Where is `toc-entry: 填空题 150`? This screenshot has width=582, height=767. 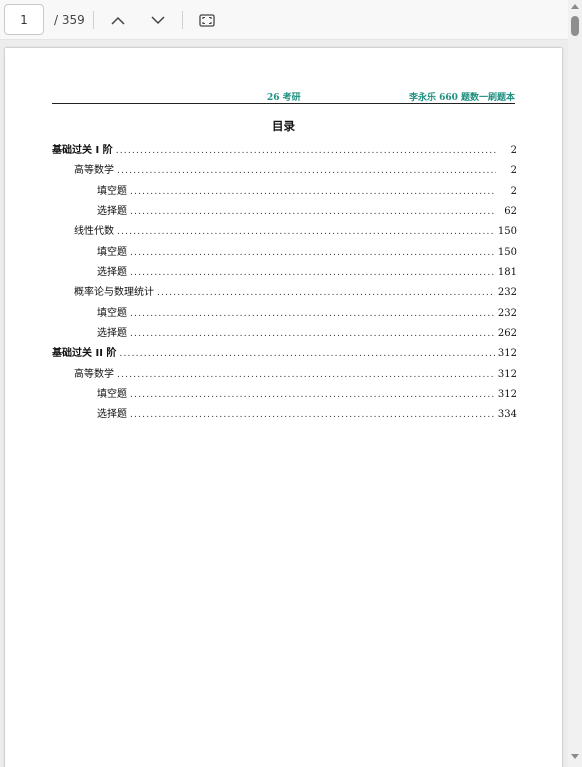 toc-entry: 填空题 150 is located at coordinates (284, 253).